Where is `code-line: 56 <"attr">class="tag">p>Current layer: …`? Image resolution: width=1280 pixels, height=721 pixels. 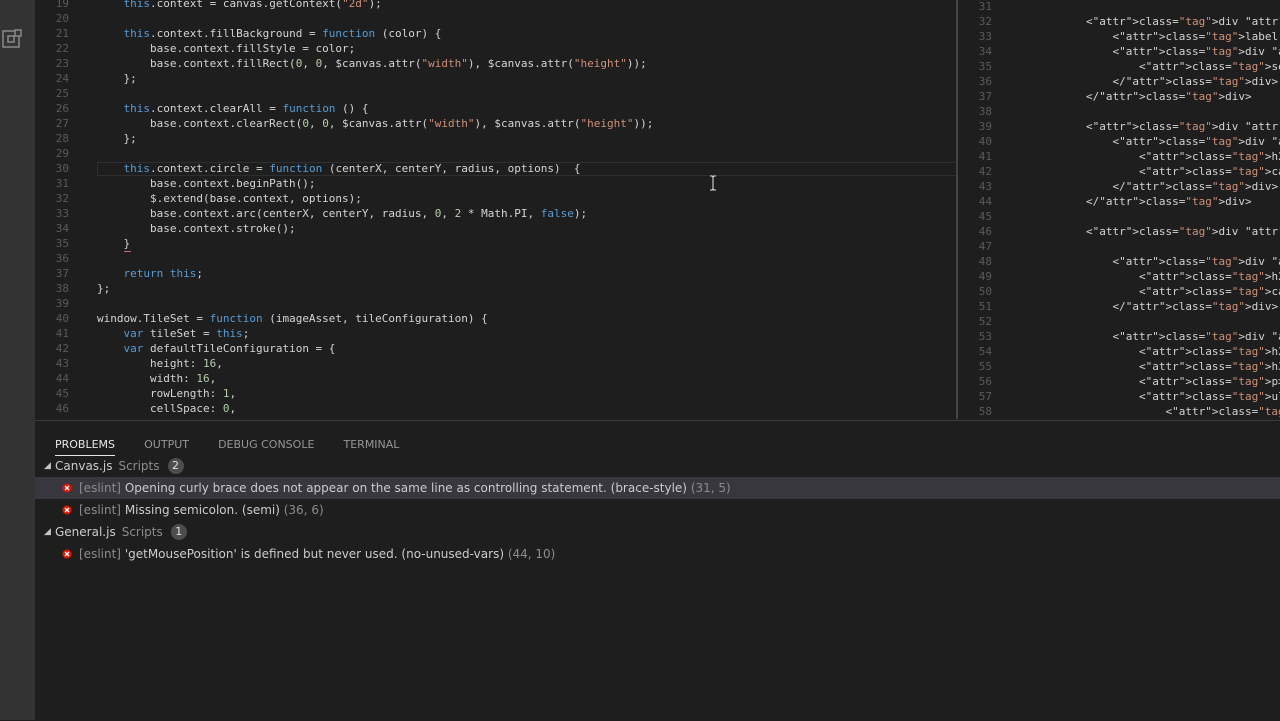 code-line: 56 <"attr">class="tag">p>Current layer: … is located at coordinates (1119, 381).